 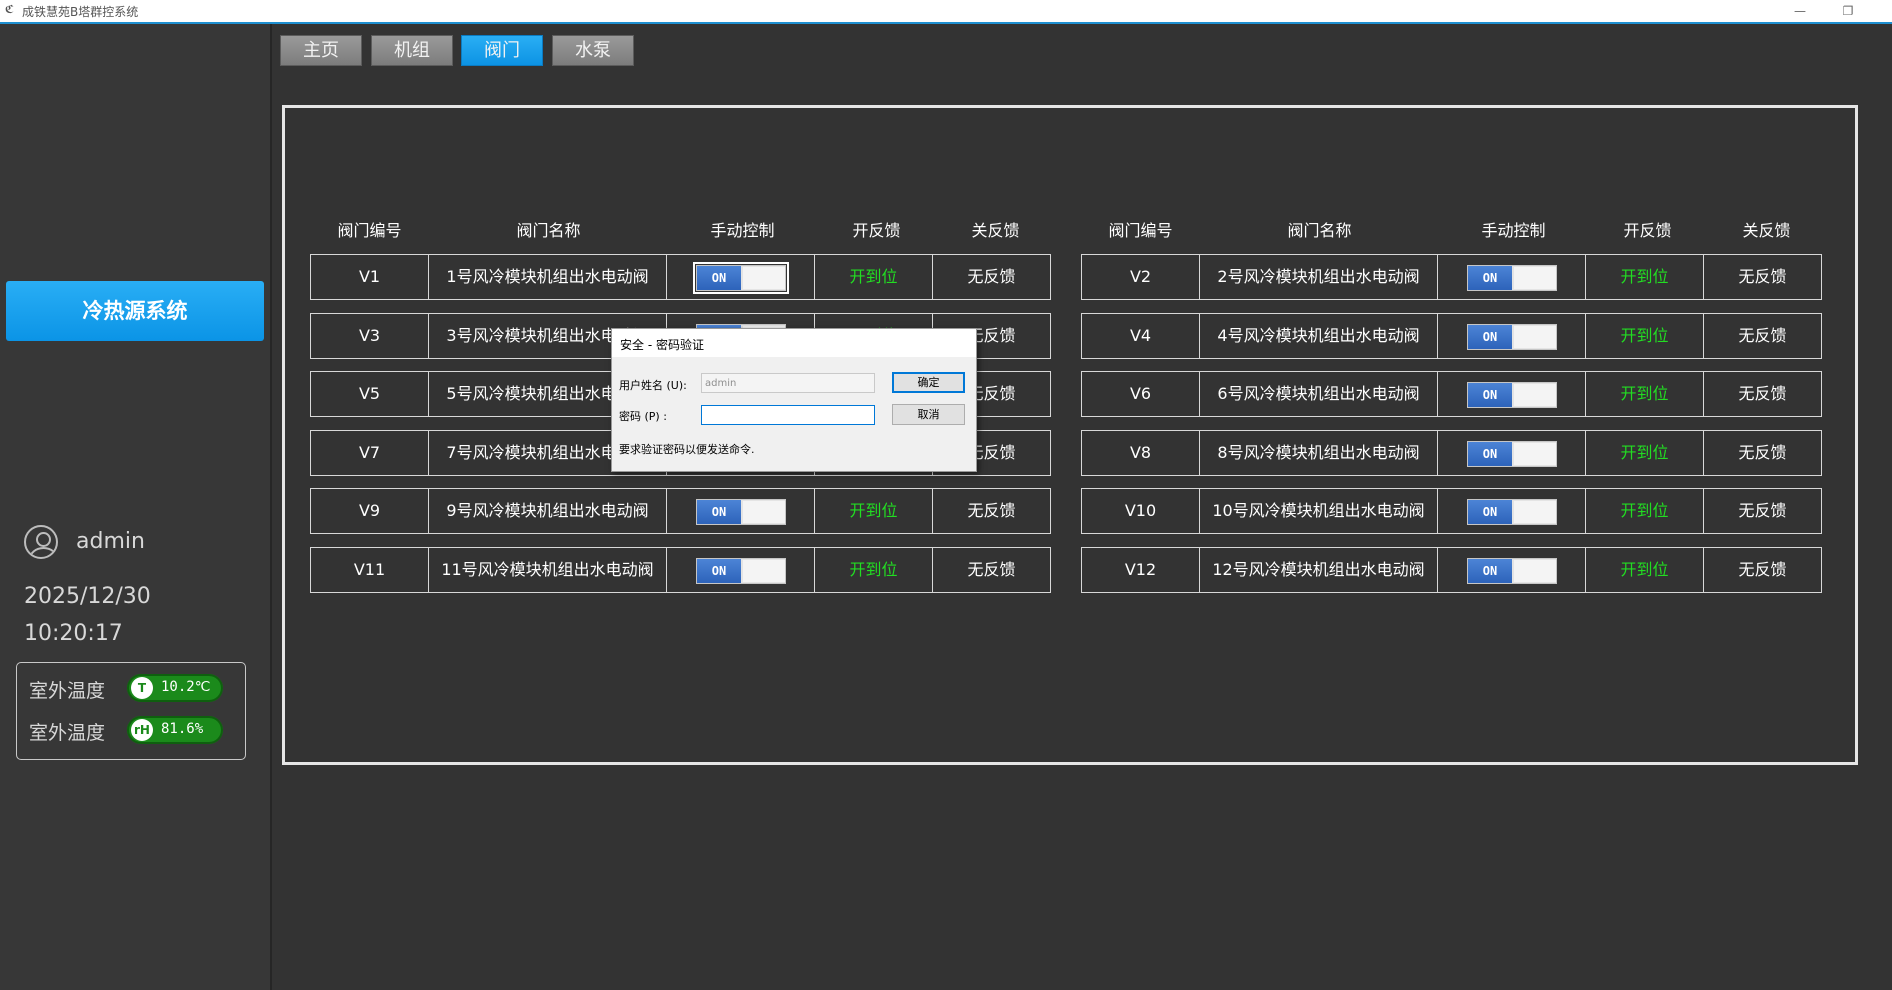 I want to click on valve-id: V4, so click(x=1140, y=336).